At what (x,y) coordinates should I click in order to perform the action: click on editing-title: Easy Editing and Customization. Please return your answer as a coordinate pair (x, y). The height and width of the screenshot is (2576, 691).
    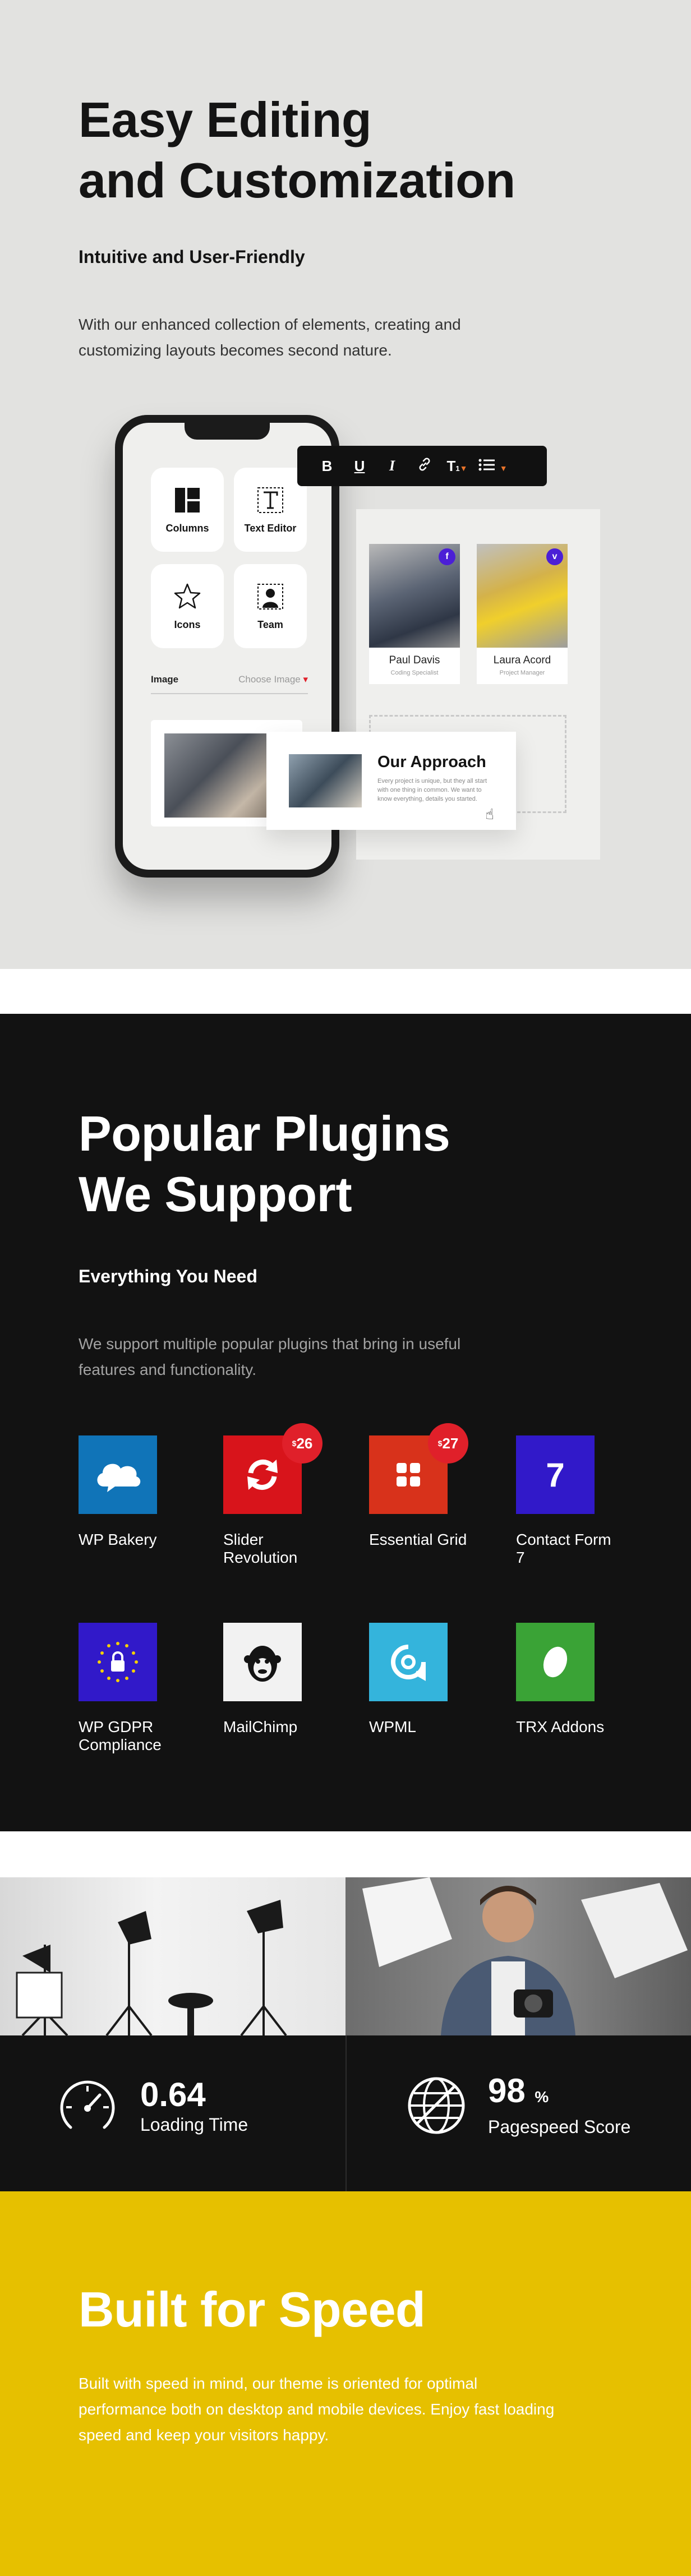
    Looking at the image, I should click on (297, 150).